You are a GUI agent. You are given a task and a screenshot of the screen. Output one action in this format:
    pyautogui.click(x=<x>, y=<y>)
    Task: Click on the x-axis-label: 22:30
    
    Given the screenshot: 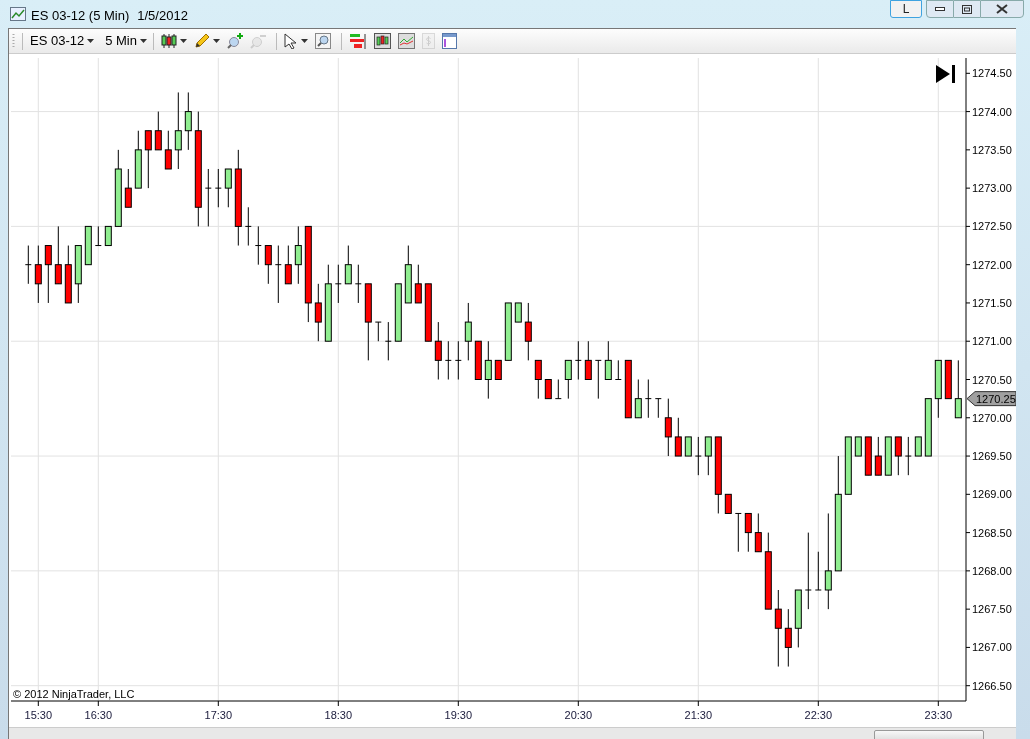 What is the action you would take?
    pyautogui.click(x=818, y=715)
    